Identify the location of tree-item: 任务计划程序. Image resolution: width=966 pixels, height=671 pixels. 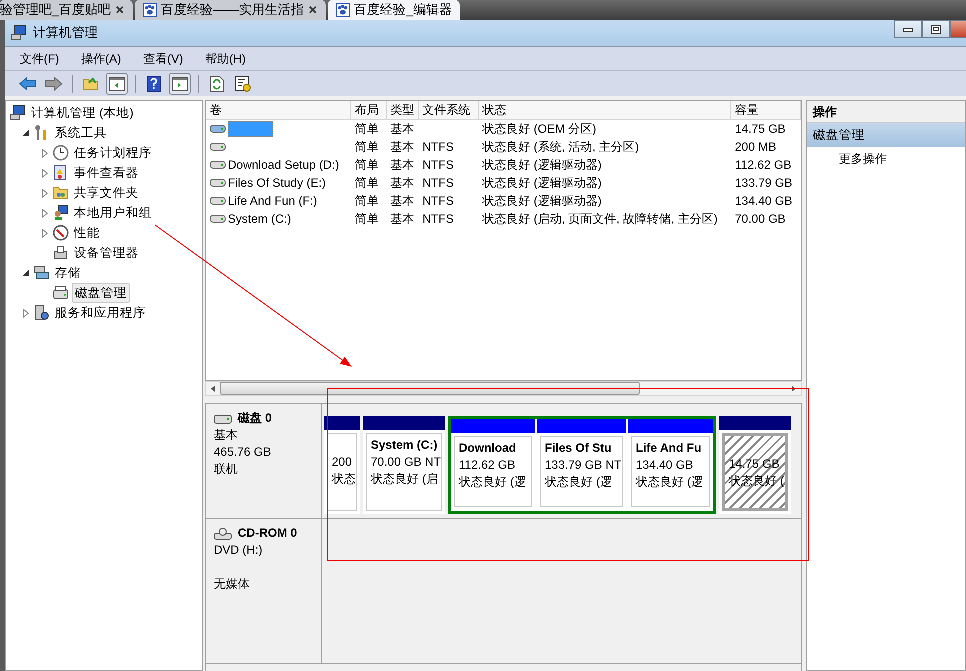
(113, 153).